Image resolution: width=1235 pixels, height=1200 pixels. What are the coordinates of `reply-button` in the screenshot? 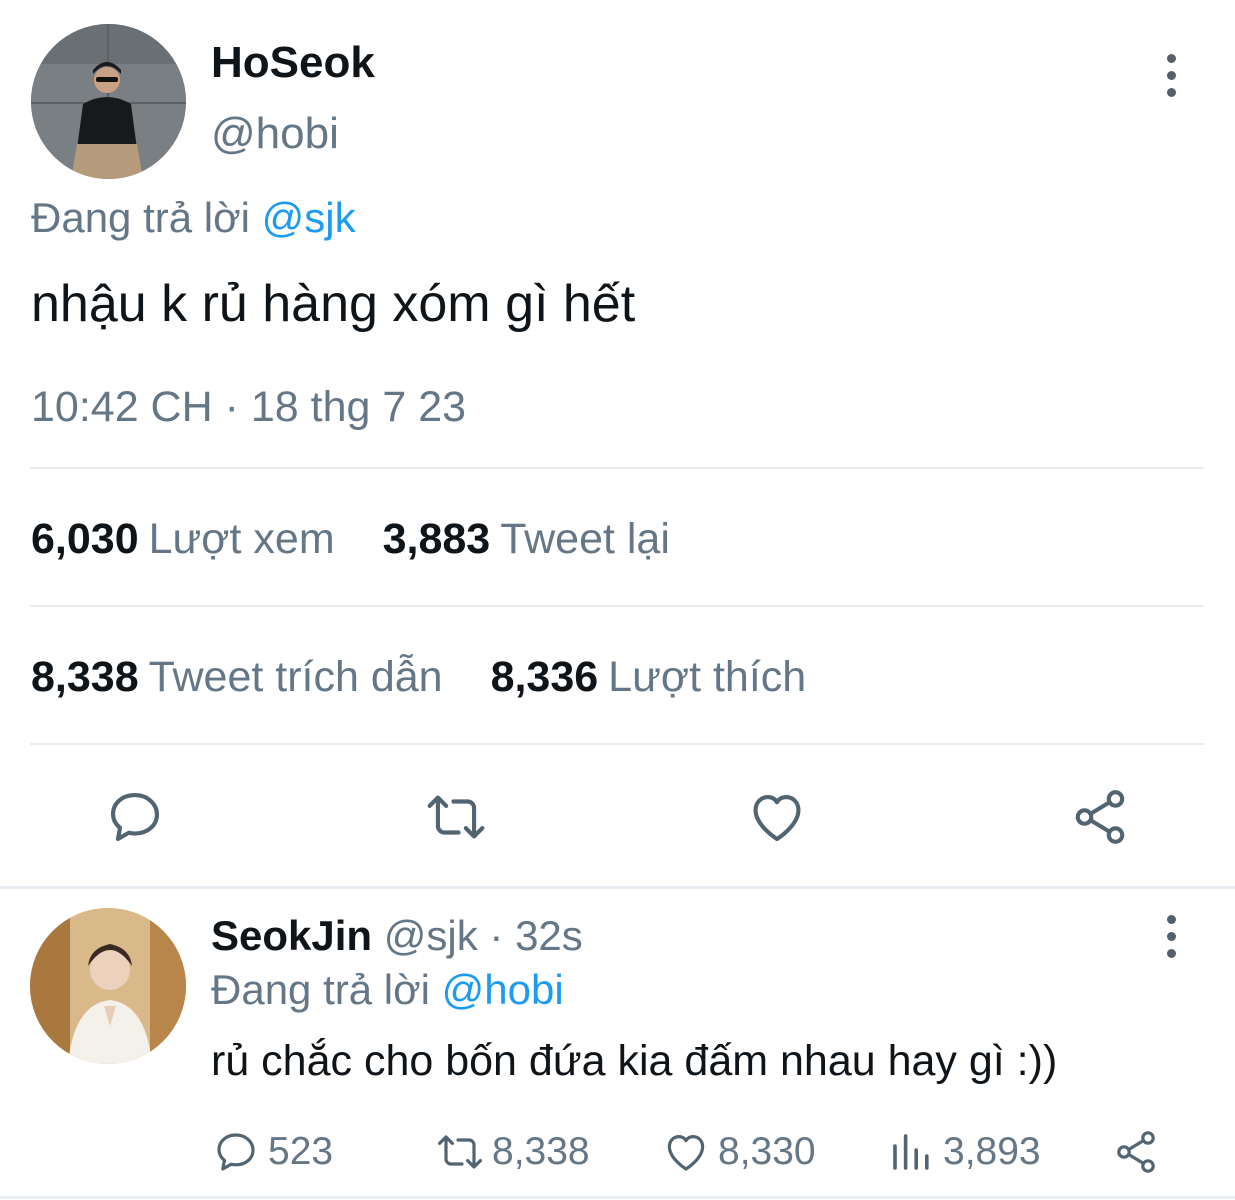 It's located at (135, 817).